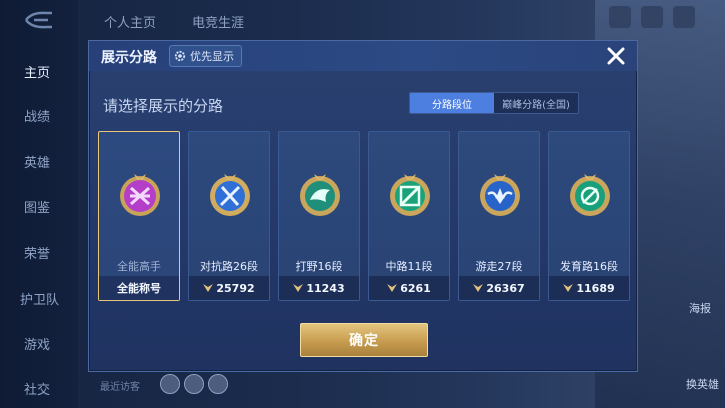  Describe the element at coordinates (409, 266) in the screenshot. I see `lane-card-name: 中路11段` at that location.